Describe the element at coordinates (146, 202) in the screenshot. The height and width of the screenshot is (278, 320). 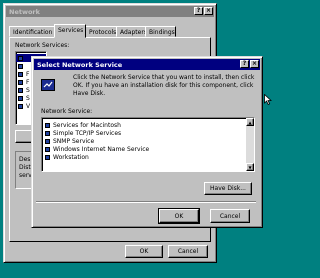
I see `divider` at that location.